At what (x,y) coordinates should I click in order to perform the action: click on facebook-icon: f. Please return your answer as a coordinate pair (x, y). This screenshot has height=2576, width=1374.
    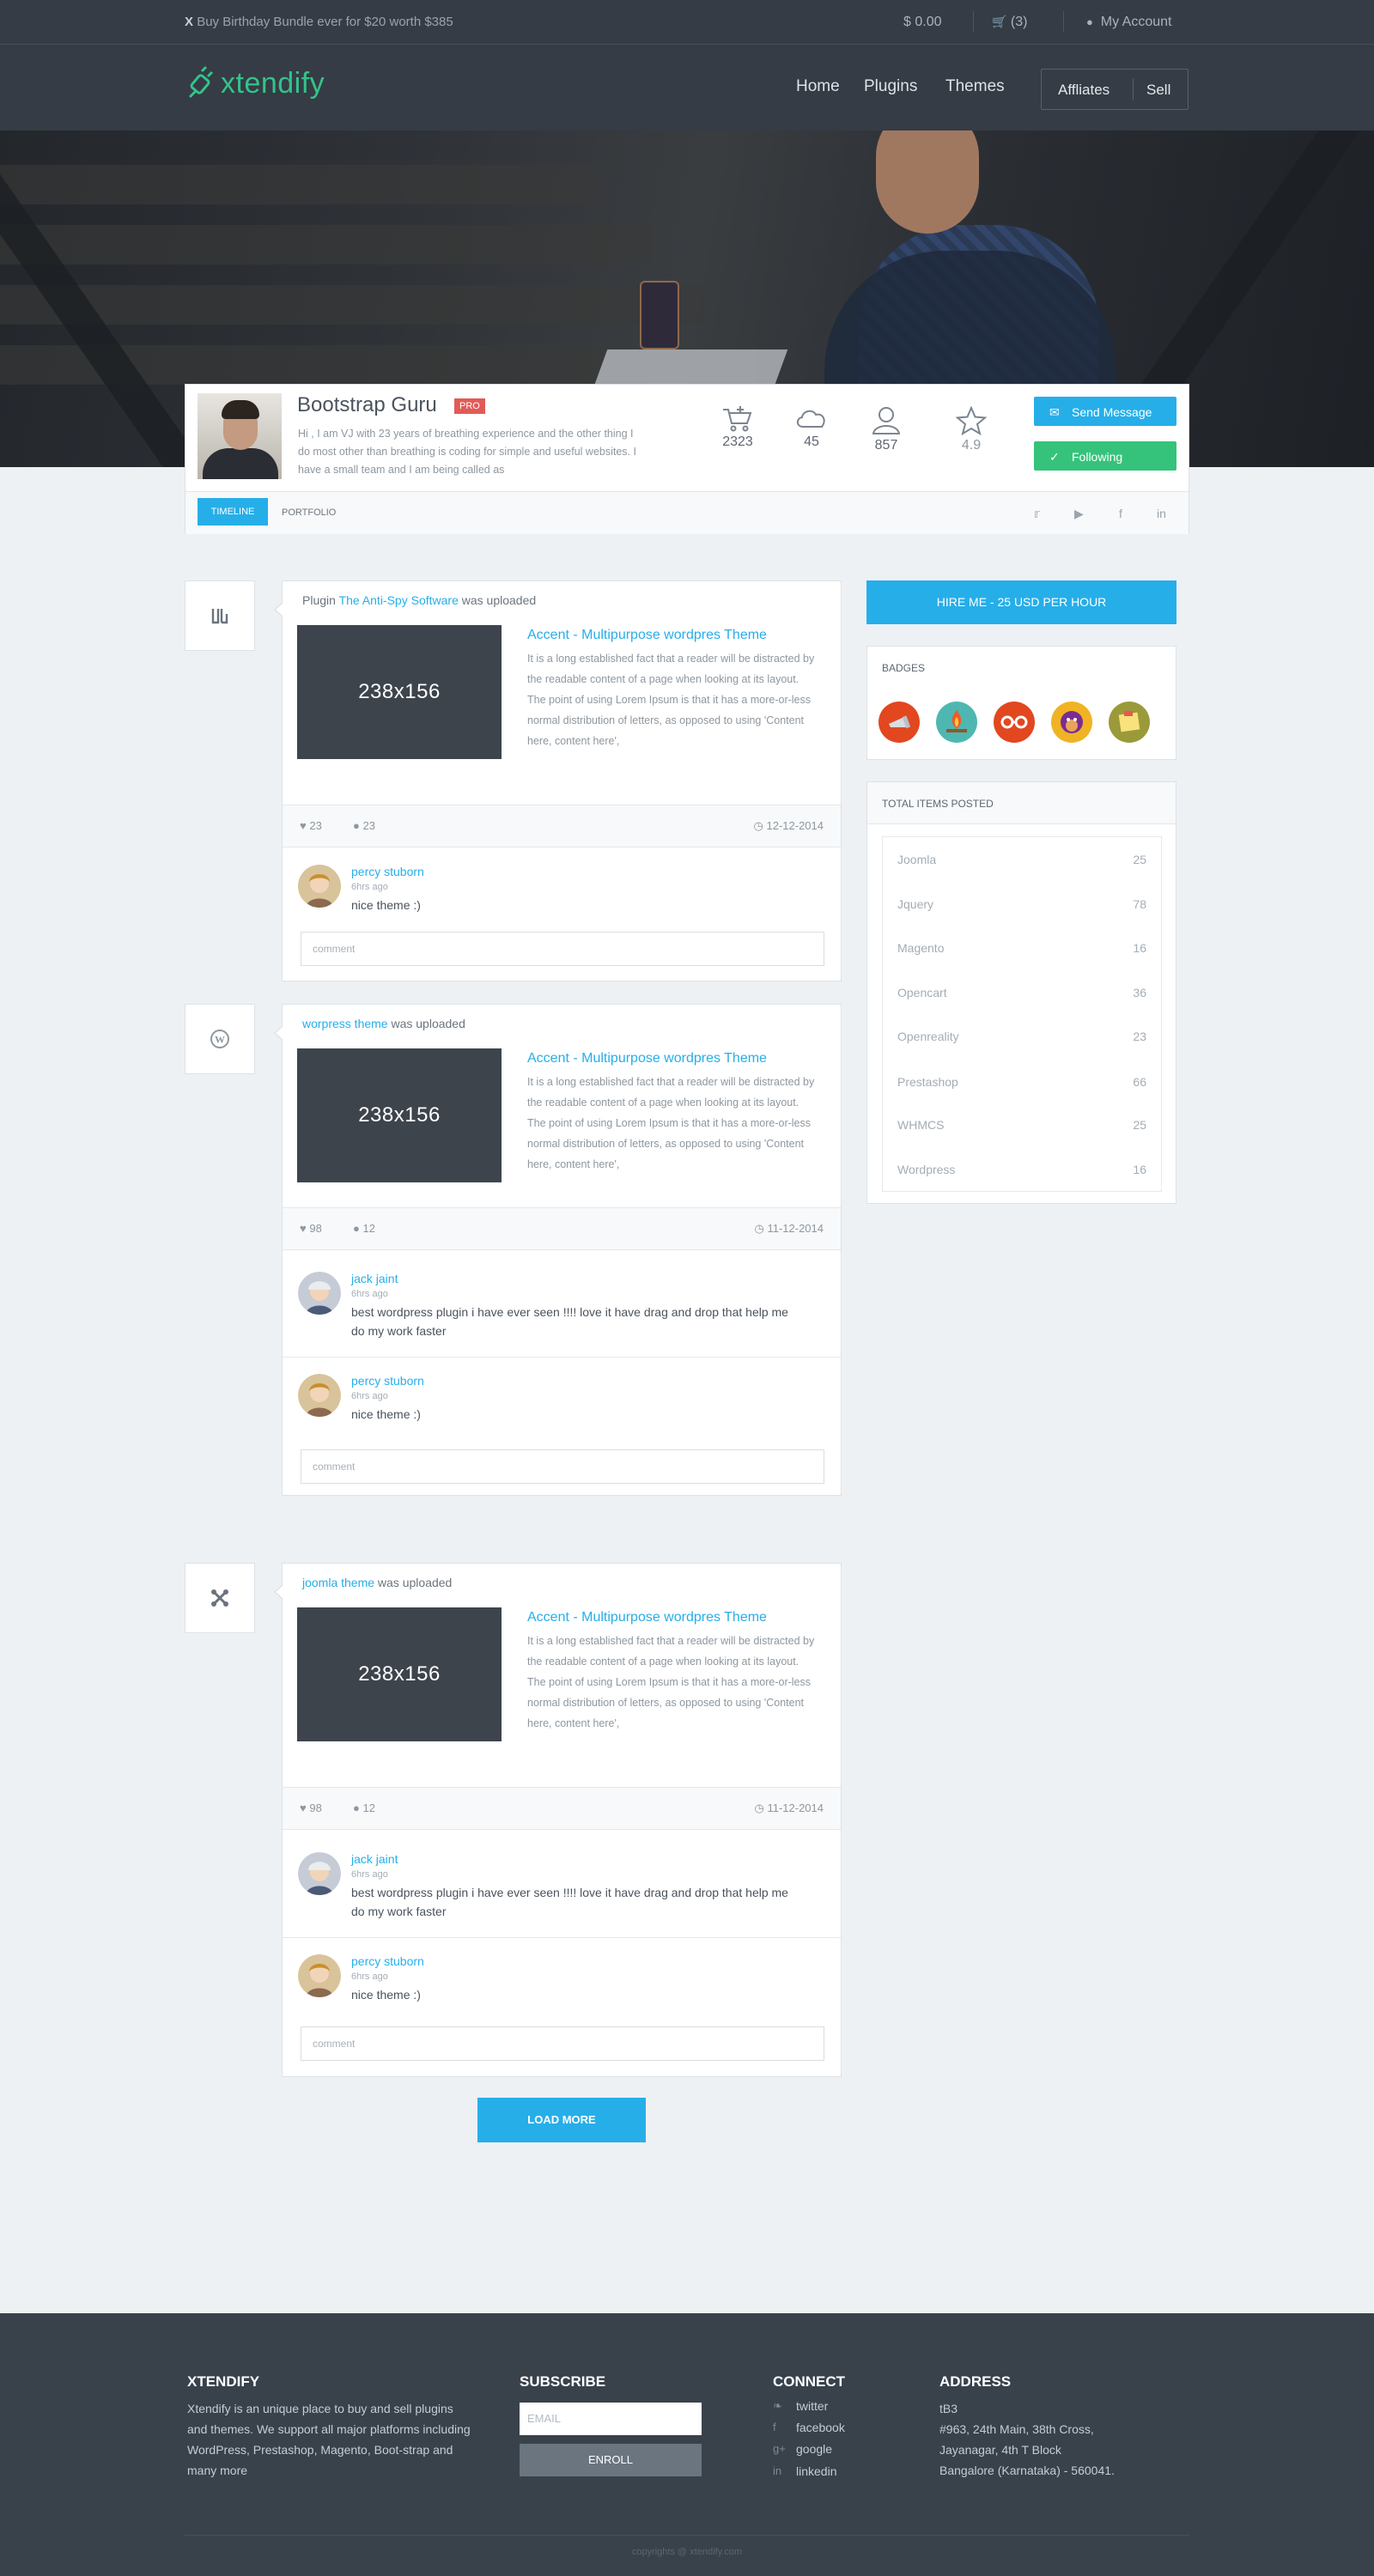
    Looking at the image, I should click on (1120, 513).